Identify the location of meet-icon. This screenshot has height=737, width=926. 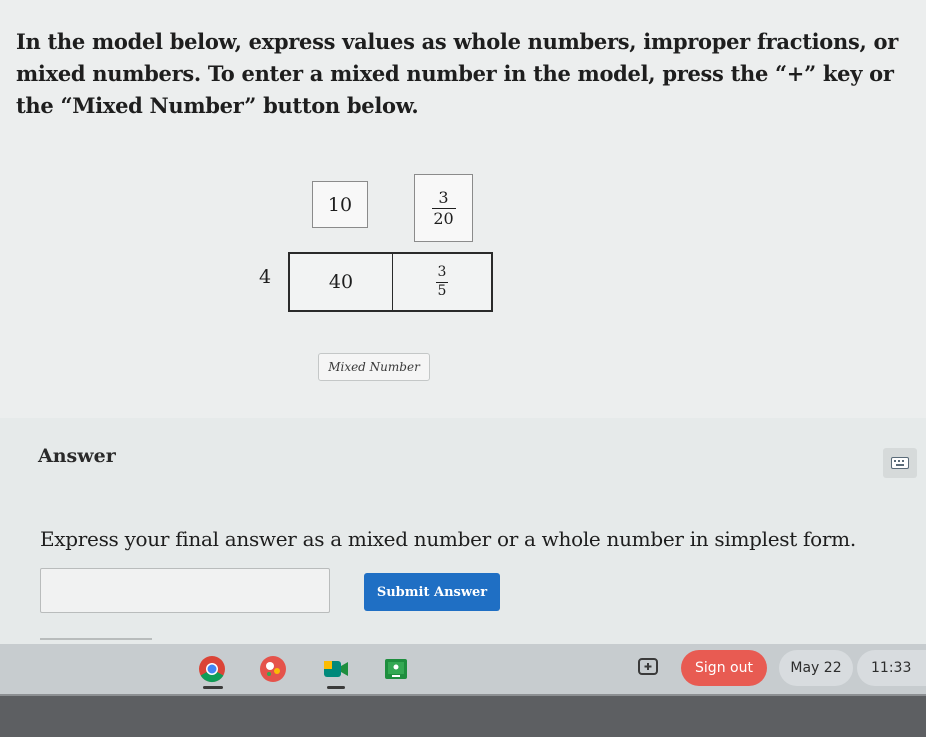
(336, 669).